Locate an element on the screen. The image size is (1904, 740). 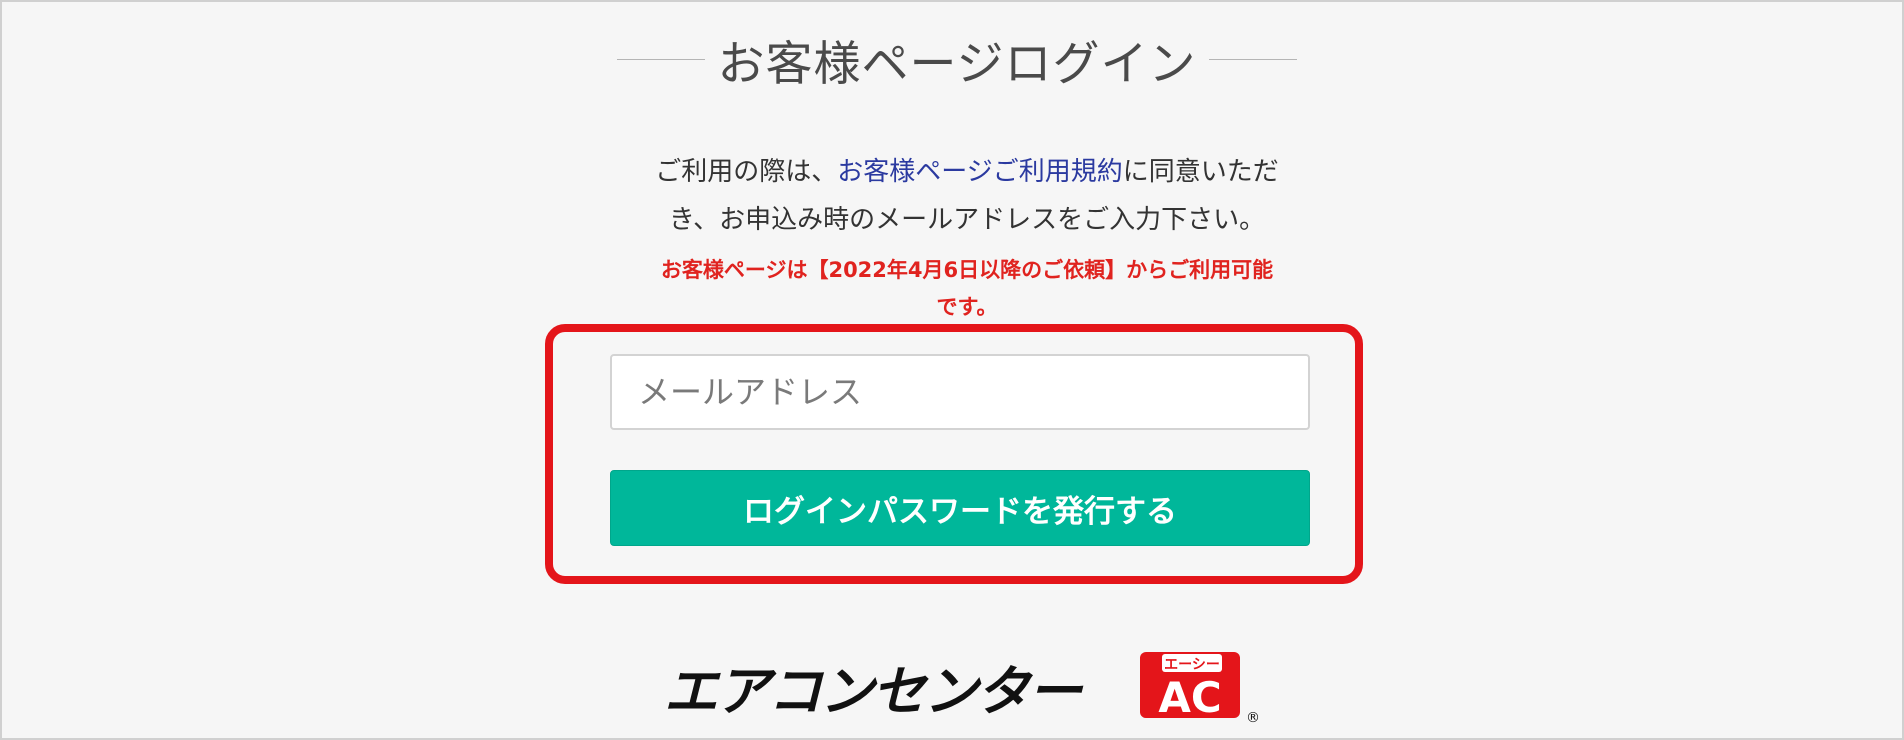
intro-suffix: に同意いただ is located at coordinates (1200, 172).